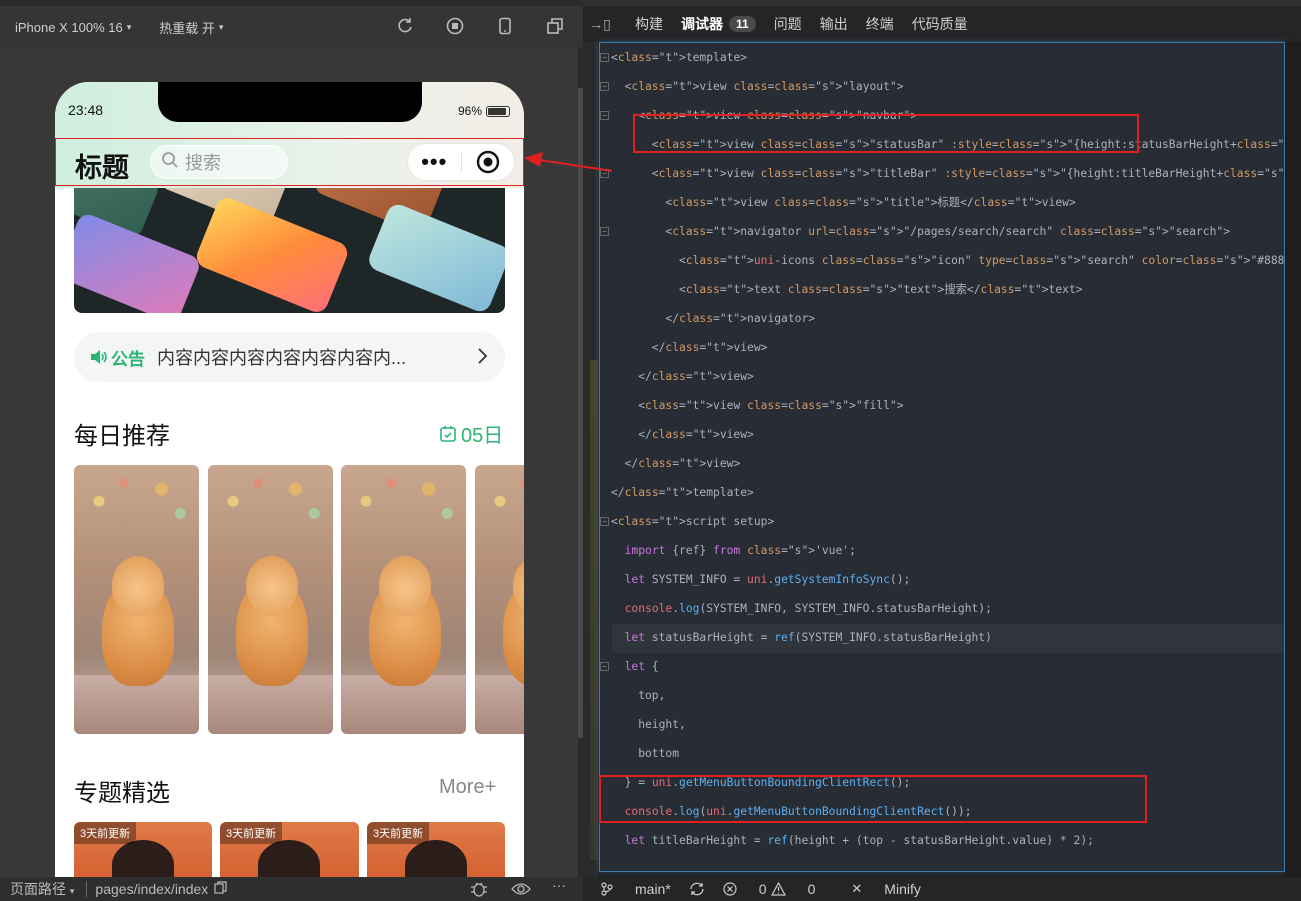  Describe the element at coordinates (38, 889) in the screenshot. I see `page-path-label: 页面路径` at that location.